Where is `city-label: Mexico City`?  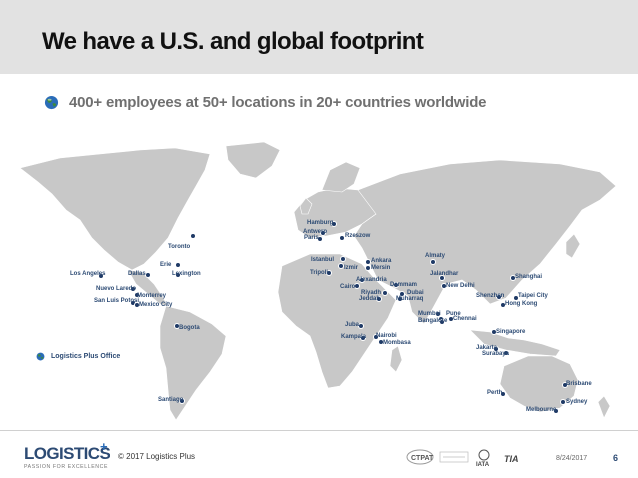
city-label: Mexico City is located at coordinates (156, 305).